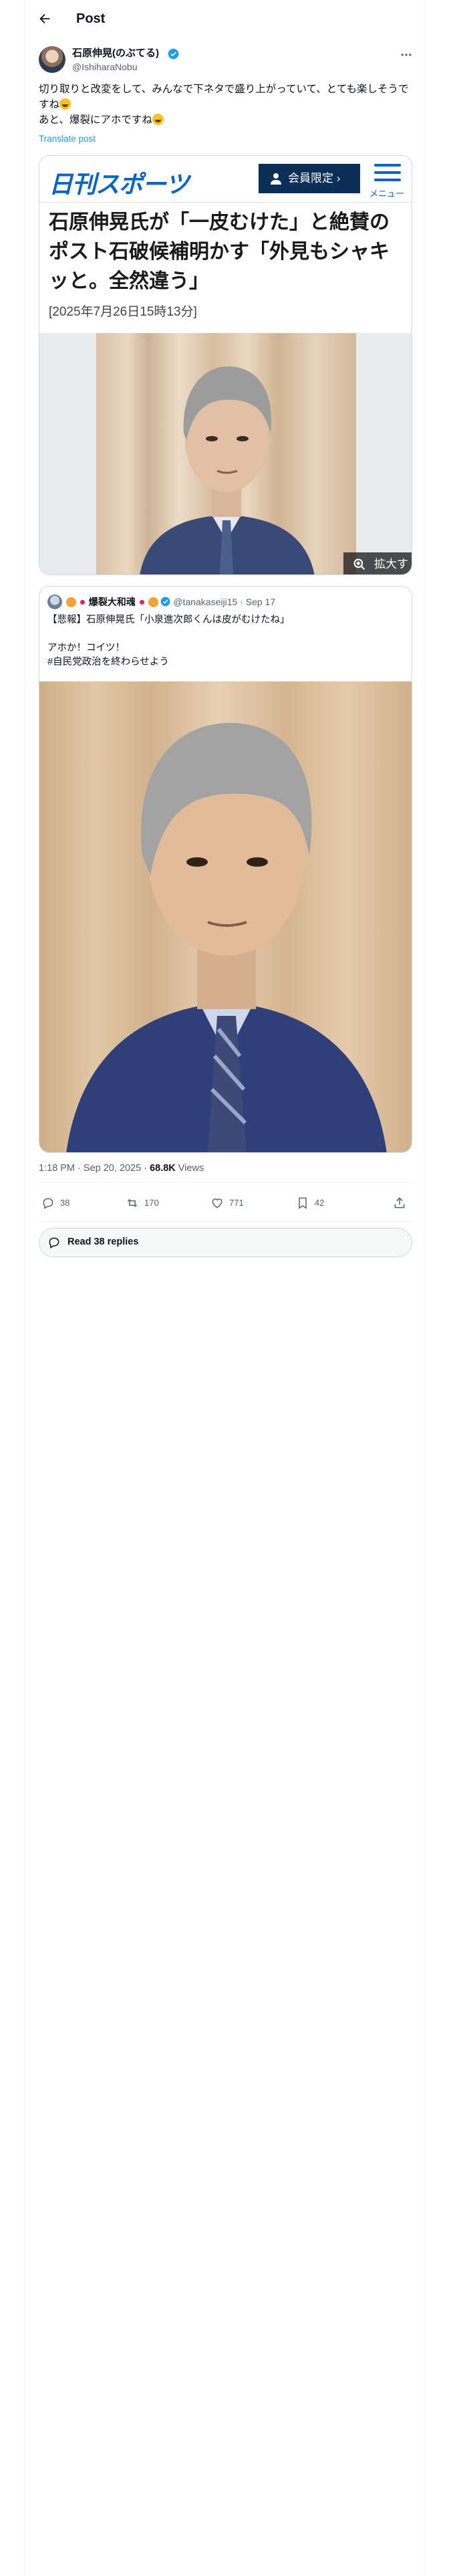  I want to click on member-only-badge: 会員限定 ›, so click(309, 178).